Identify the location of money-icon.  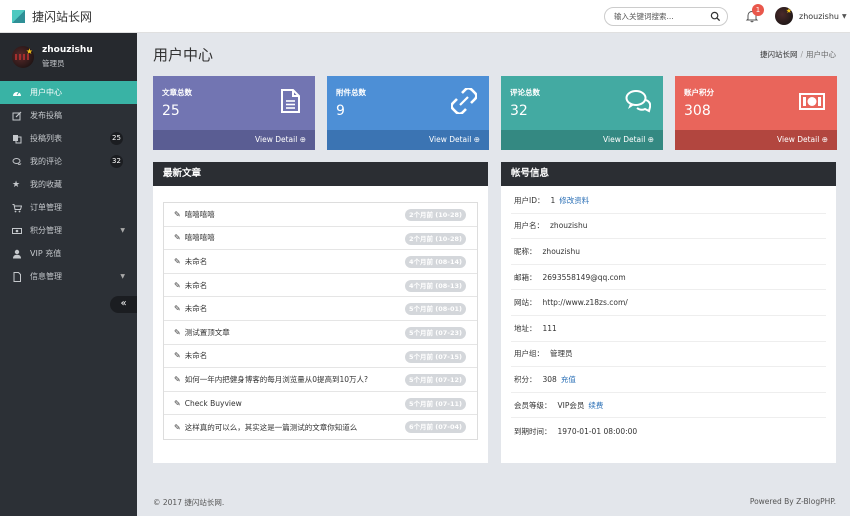
(17, 230).